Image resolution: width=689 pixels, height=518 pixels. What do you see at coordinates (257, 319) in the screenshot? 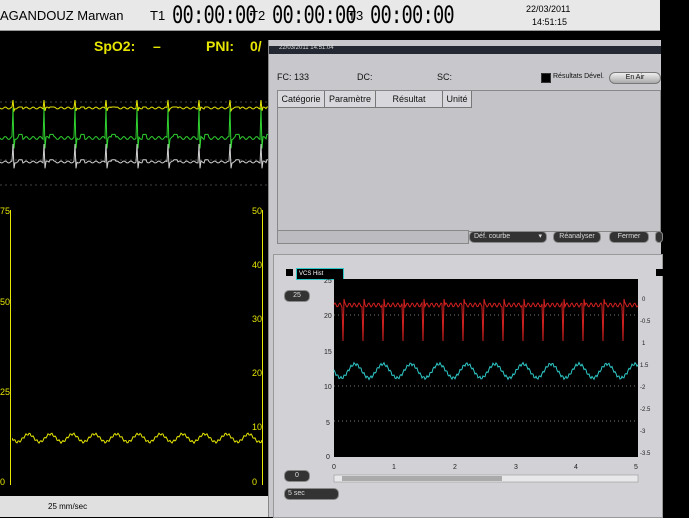
I see `right-tick-30: 30` at bounding box center [257, 319].